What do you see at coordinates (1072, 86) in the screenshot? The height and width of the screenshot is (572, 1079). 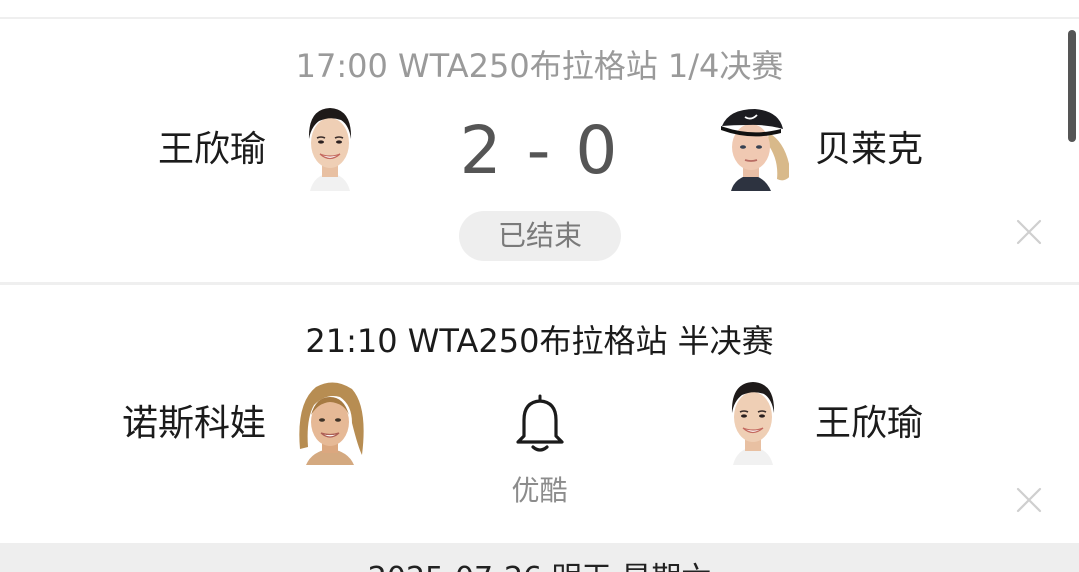 I see `scrollbar-thumb` at bounding box center [1072, 86].